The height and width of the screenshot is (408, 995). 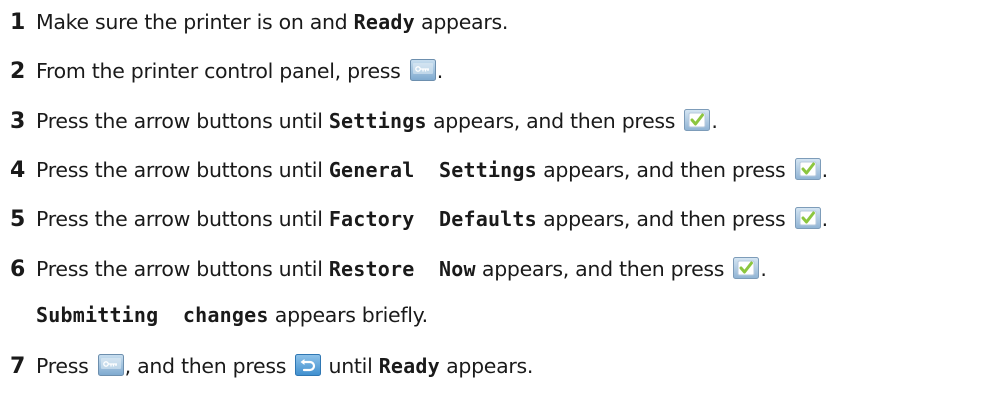 I want to click on step-number: 4, so click(x=18, y=170).